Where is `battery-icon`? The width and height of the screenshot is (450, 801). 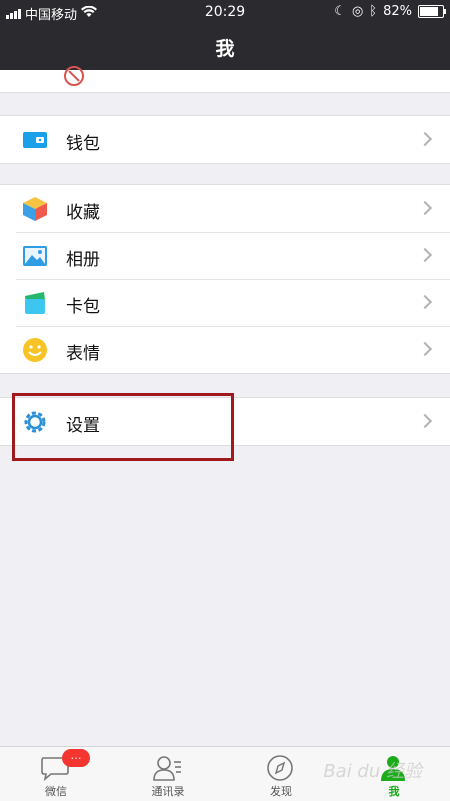
battery-icon is located at coordinates (432, 11).